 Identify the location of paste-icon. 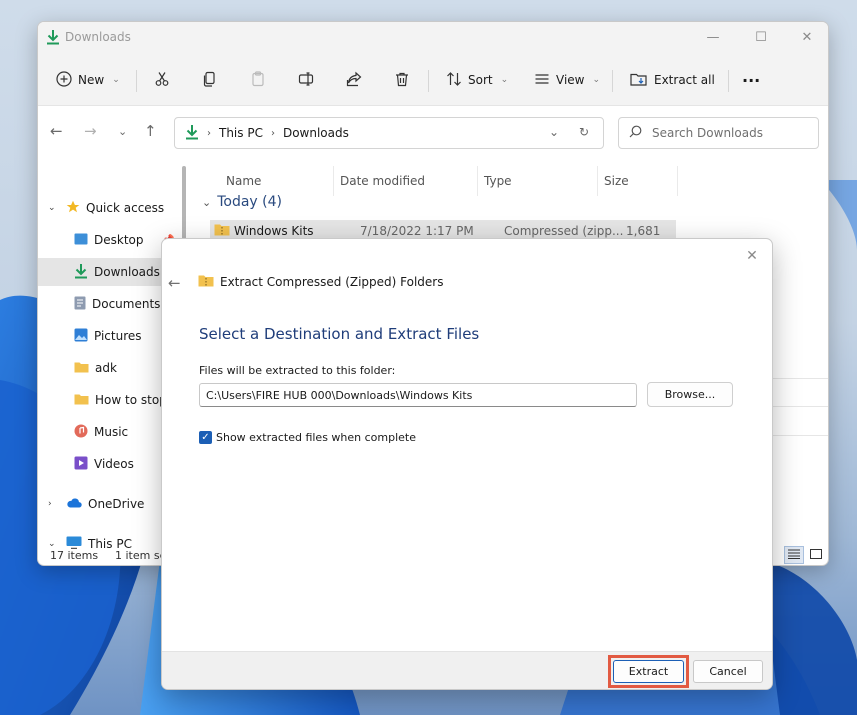
(258, 80).